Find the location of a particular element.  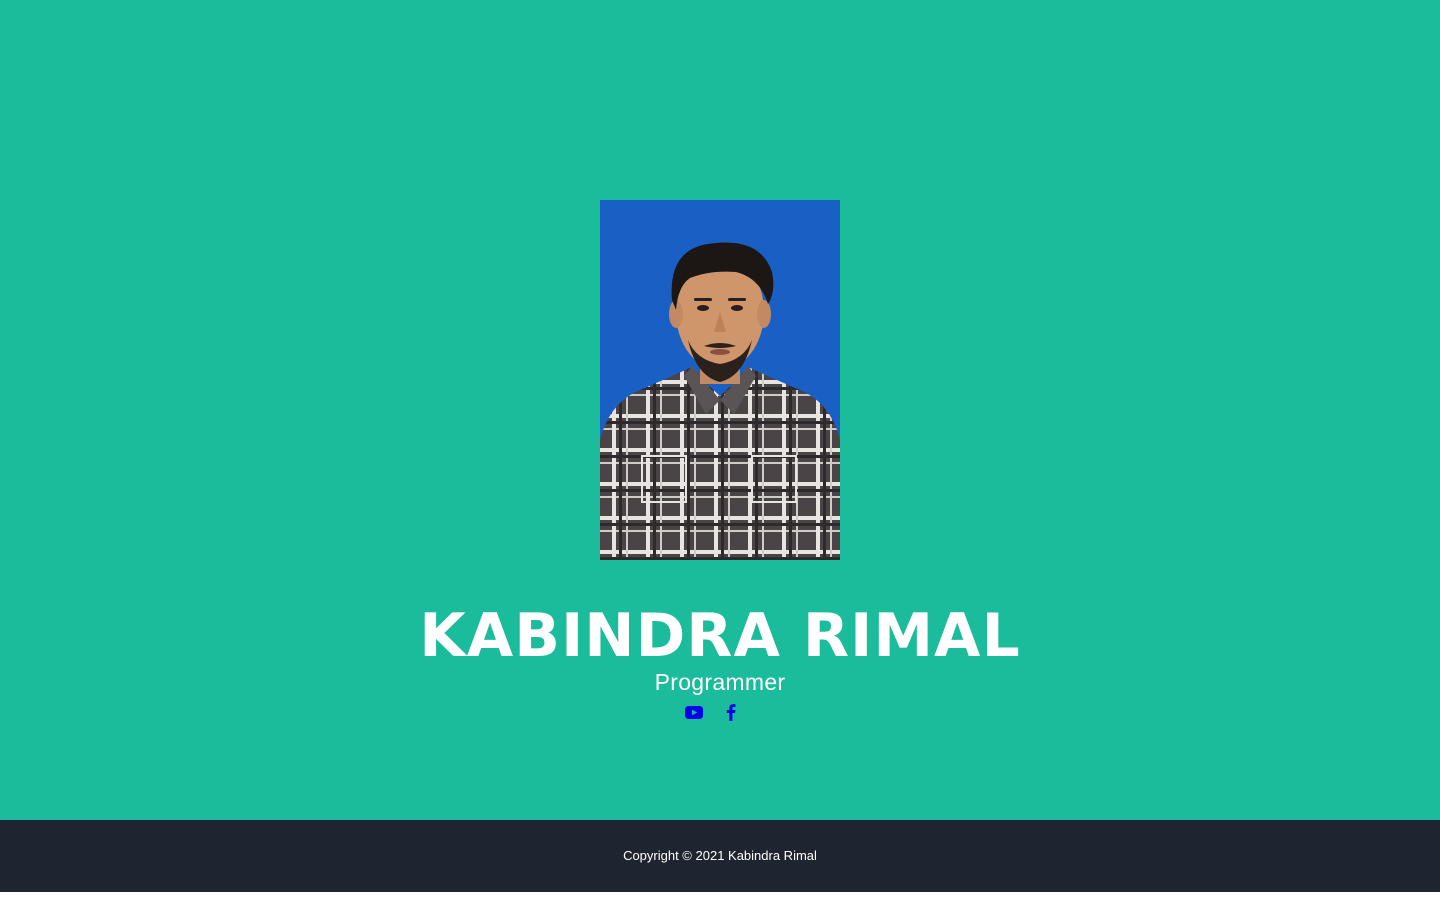

youtube-link is located at coordinates (694, 712).